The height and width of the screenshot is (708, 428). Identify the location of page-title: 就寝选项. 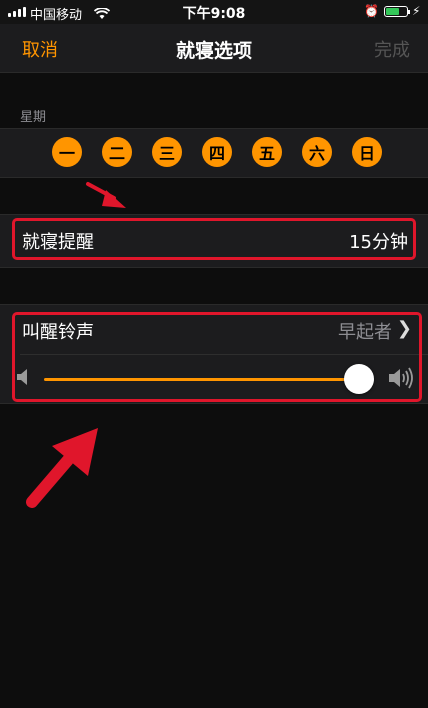
(213, 51).